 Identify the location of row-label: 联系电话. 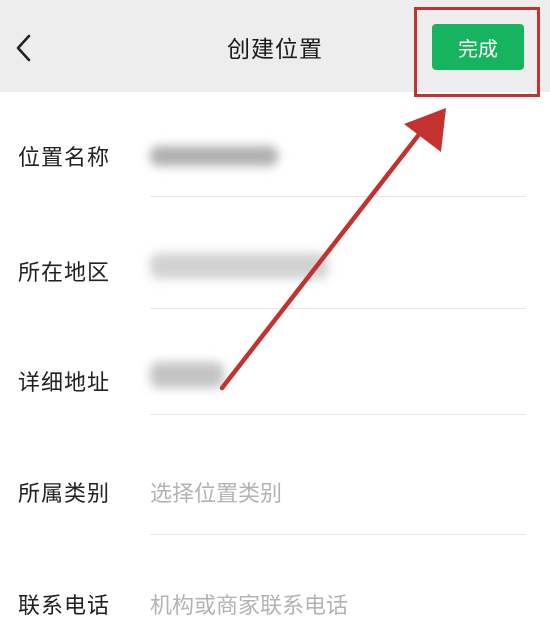
(64, 606).